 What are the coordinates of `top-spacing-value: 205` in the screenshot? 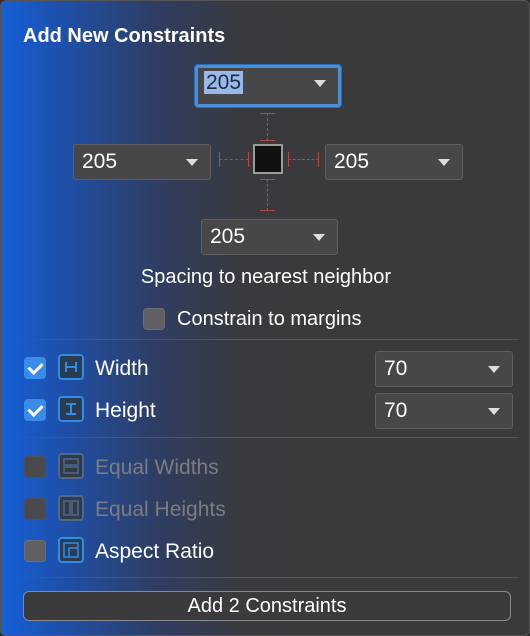 It's located at (224, 82).